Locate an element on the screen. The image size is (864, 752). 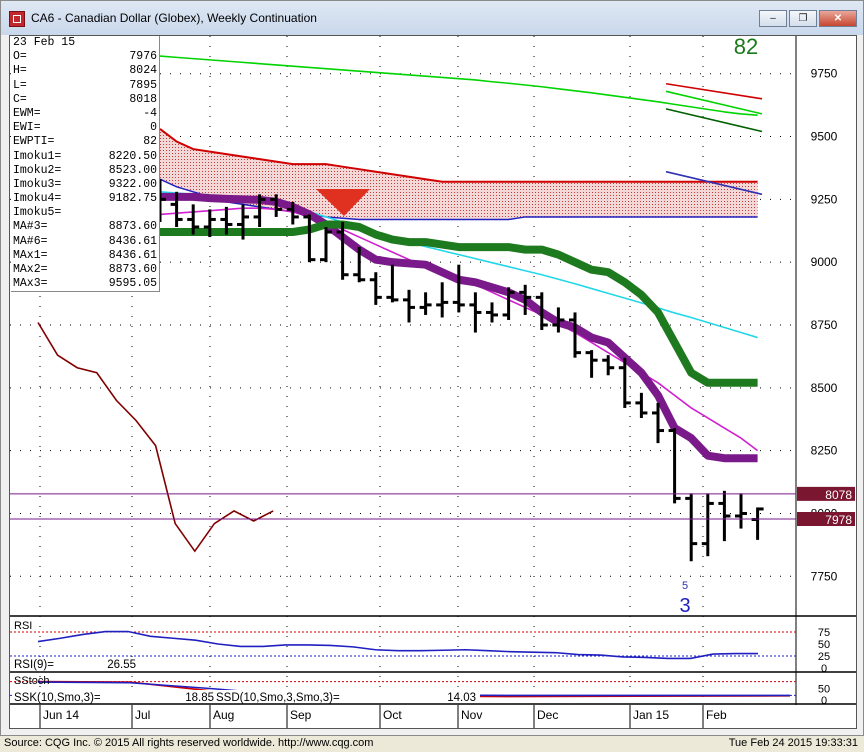
info-label: Imoku1= is located at coordinates (37, 156).